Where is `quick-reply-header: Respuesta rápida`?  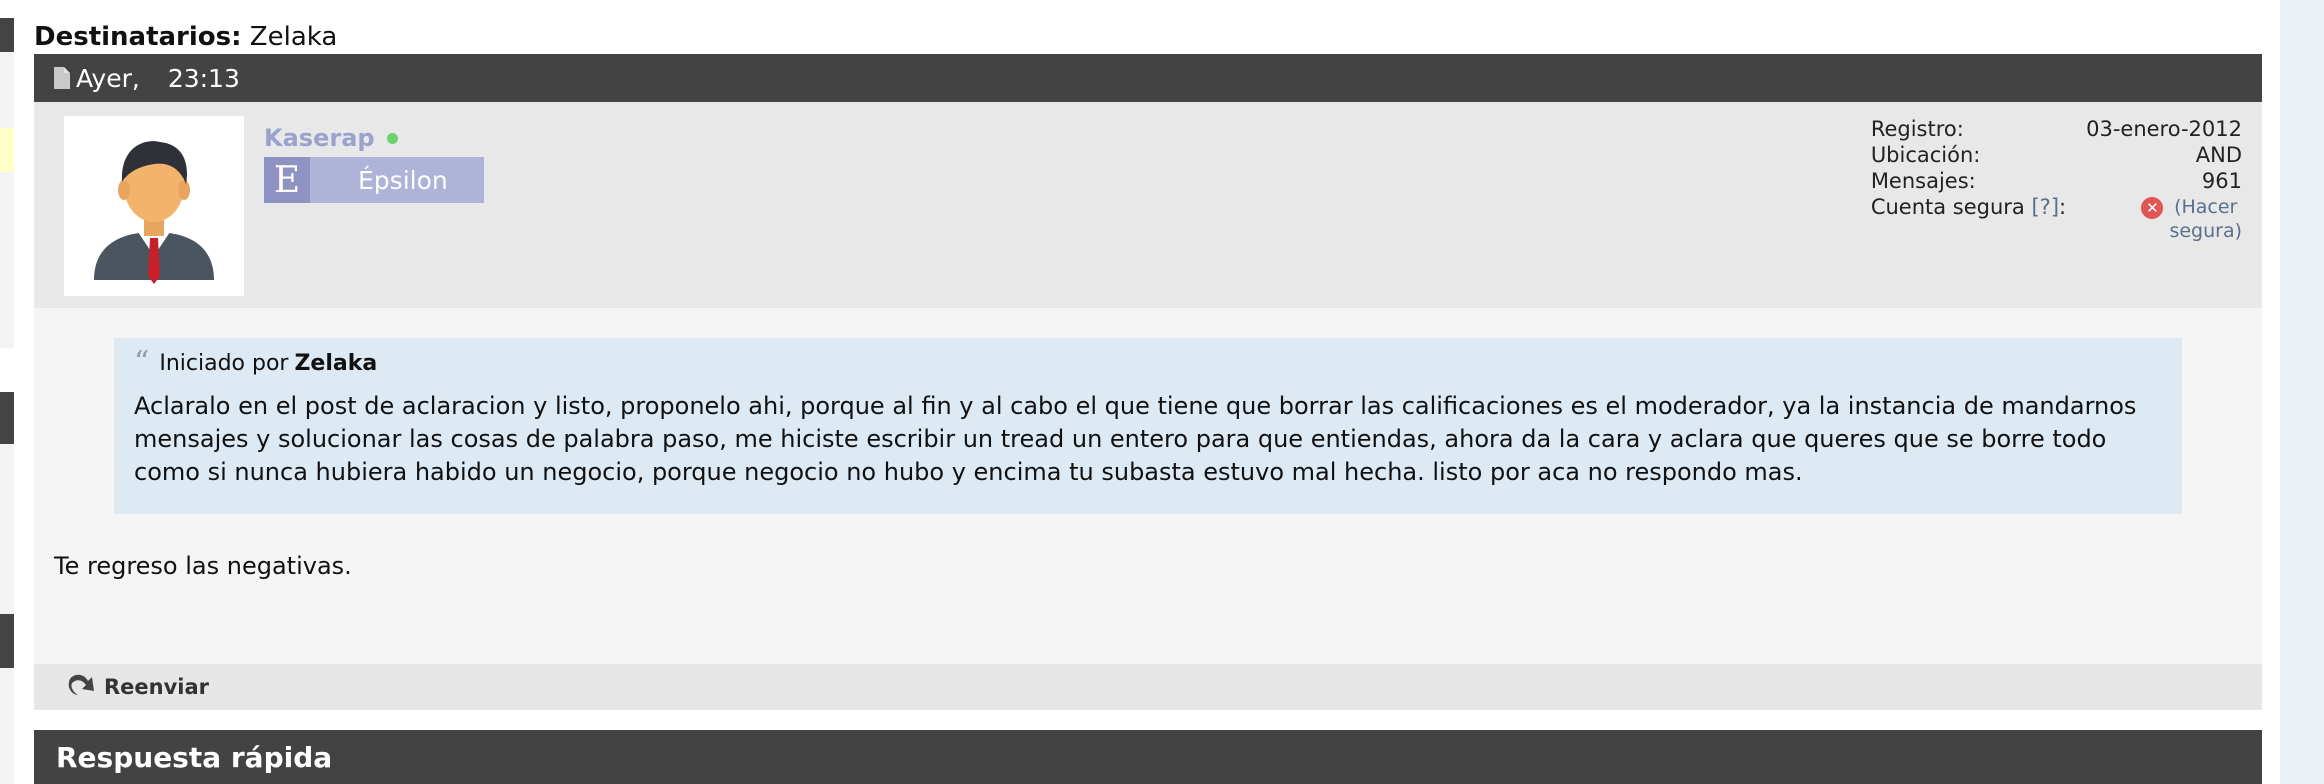
quick-reply-header: Respuesta rápida is located at coordinates (1148, 757).